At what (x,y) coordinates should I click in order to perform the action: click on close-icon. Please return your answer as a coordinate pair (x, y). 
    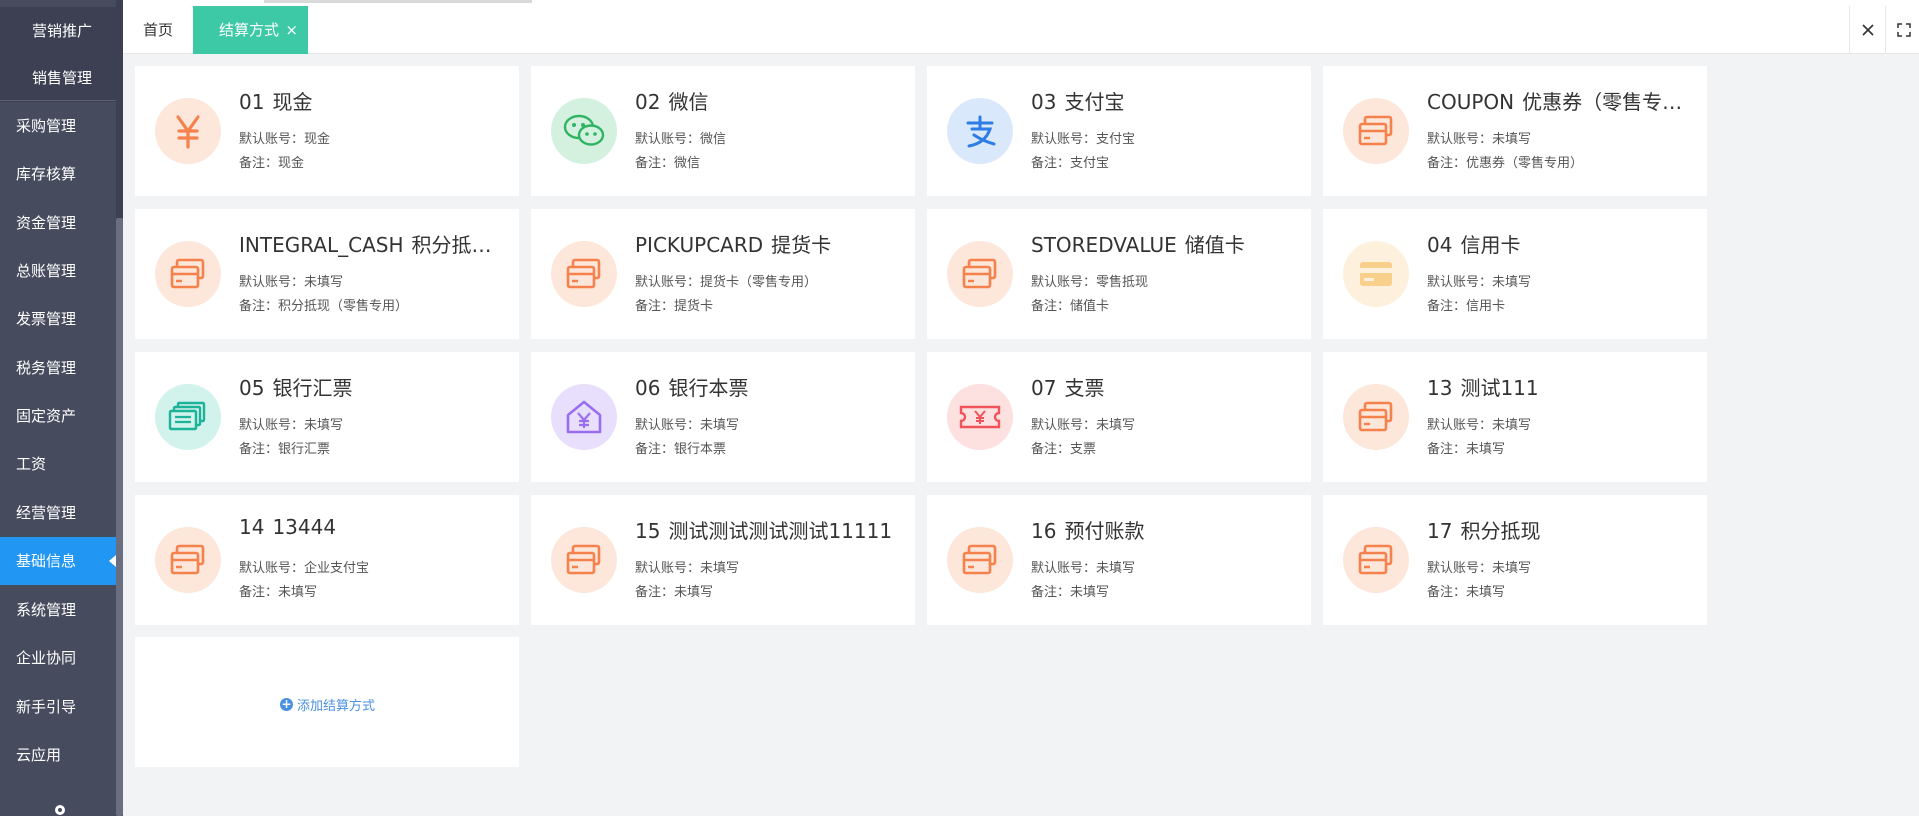
    Looking at the image, I should click on (1868, 30).